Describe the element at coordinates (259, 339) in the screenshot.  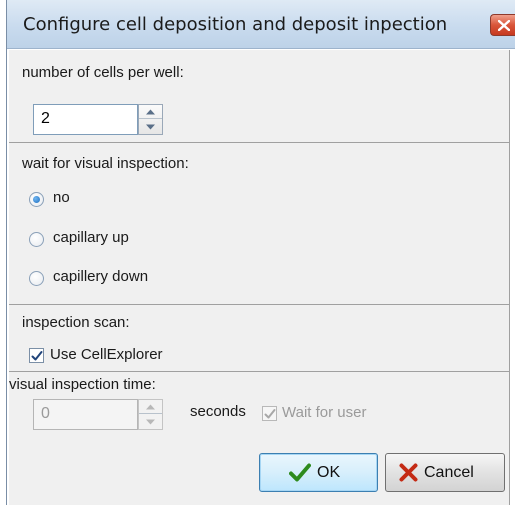
I see `scan-section: inspection scan: Use CellExplorer` at that location.